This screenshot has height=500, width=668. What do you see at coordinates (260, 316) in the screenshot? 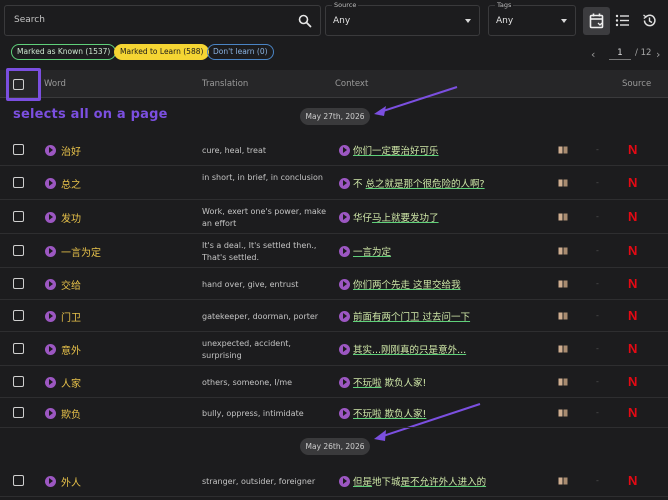
I see `translation-text: gatekeeper, doorman, porter` at bounding box center [260, 316].